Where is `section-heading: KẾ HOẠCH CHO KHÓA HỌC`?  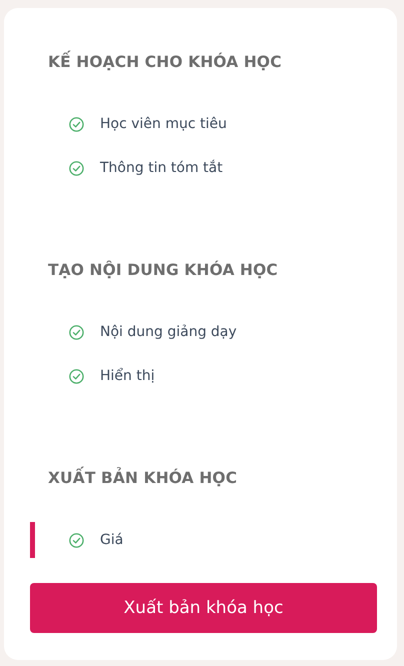
section-heading: KẾ HOẠCH CHO KHÓA HỌC is located at coordinates (212, 62).